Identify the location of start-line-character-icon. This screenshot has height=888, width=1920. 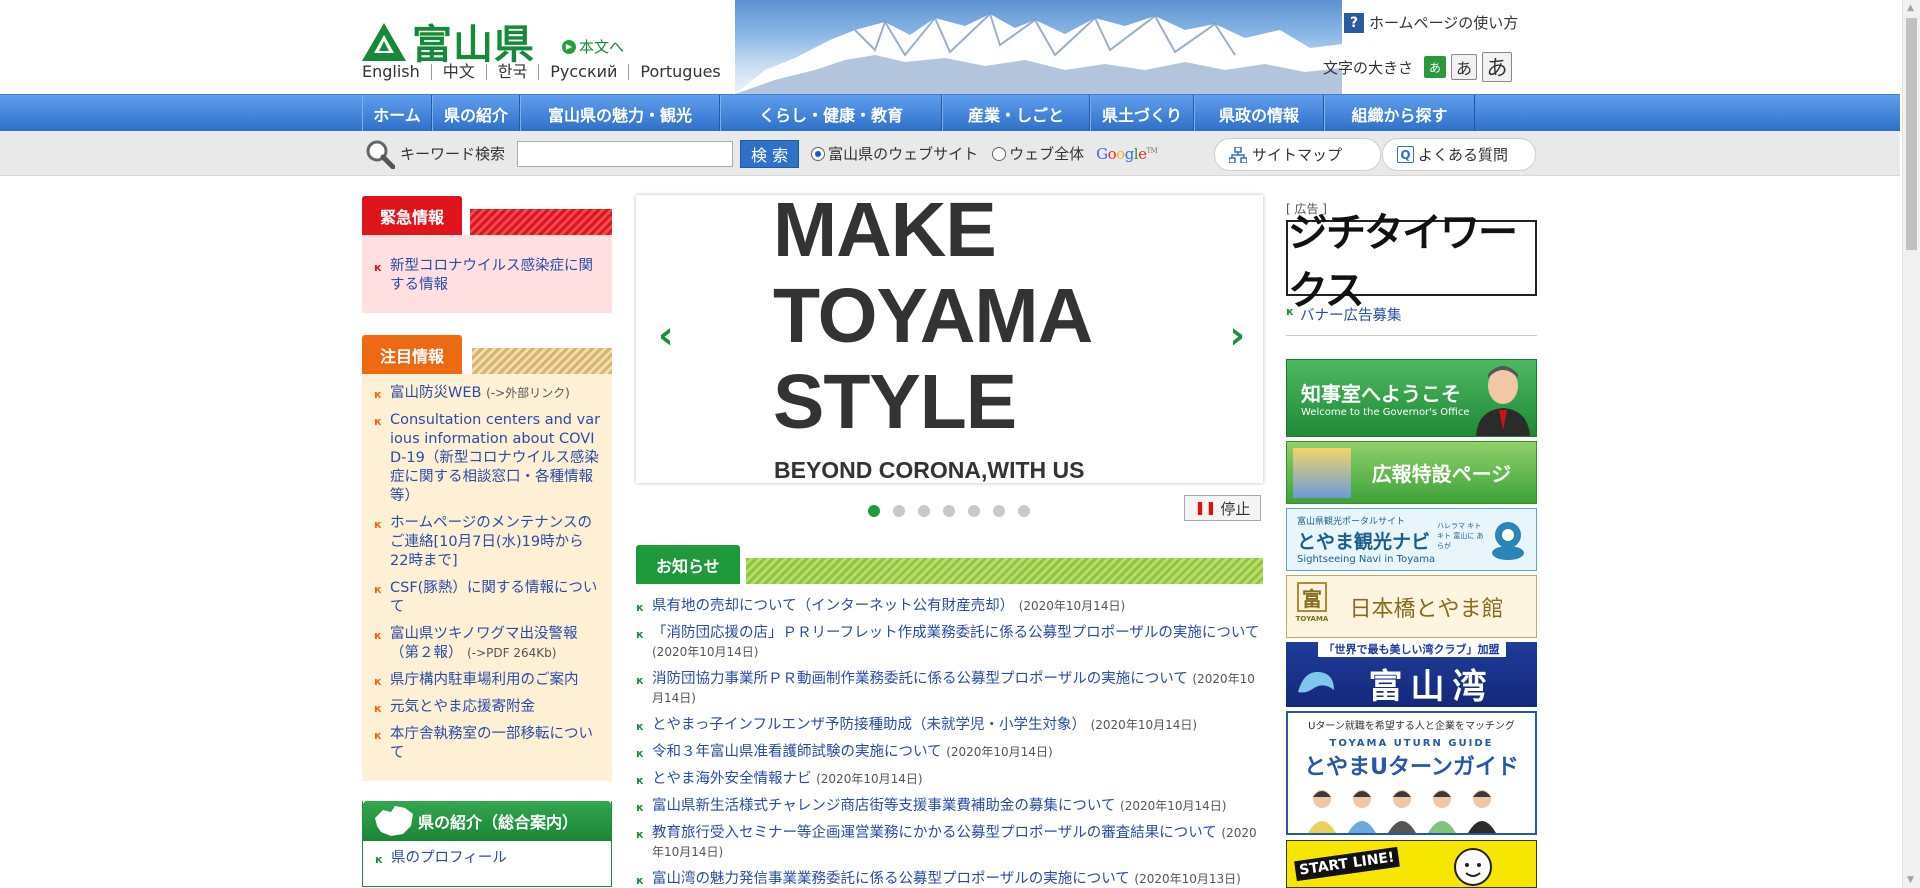
(1473, 867).